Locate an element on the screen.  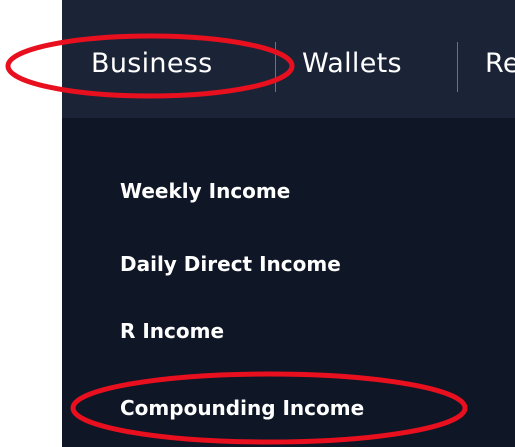
menu-item-weekly-income: Weekly Income is located at coordinates (205, 191).